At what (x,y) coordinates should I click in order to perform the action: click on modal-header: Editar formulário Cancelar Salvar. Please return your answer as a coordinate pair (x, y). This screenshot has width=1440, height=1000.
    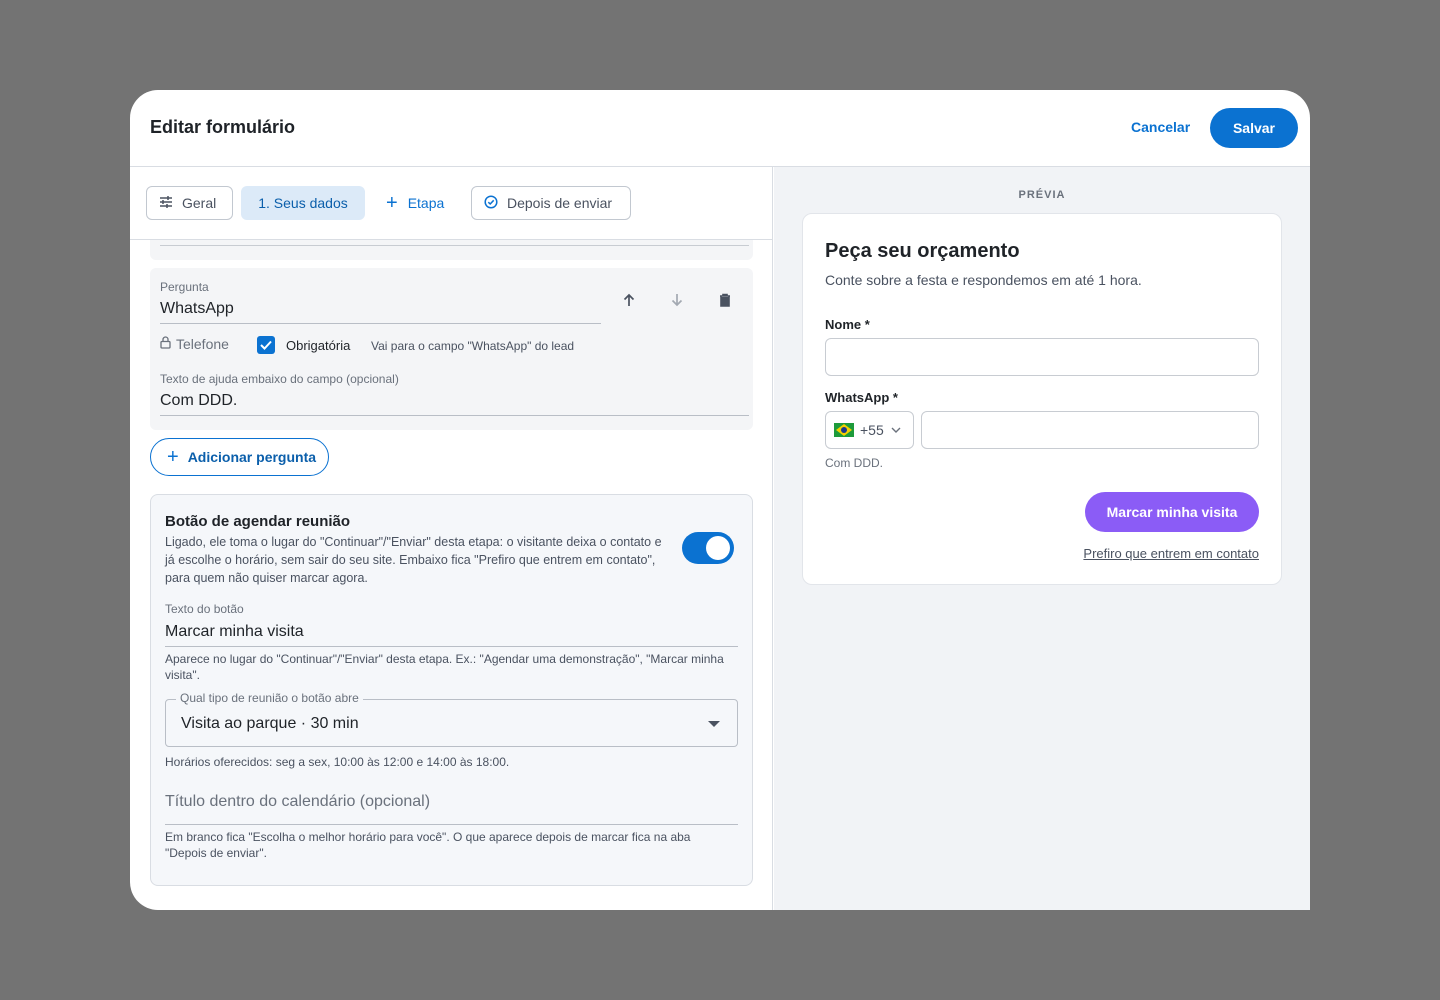
    Looking at the image, I should click on (720, 128).